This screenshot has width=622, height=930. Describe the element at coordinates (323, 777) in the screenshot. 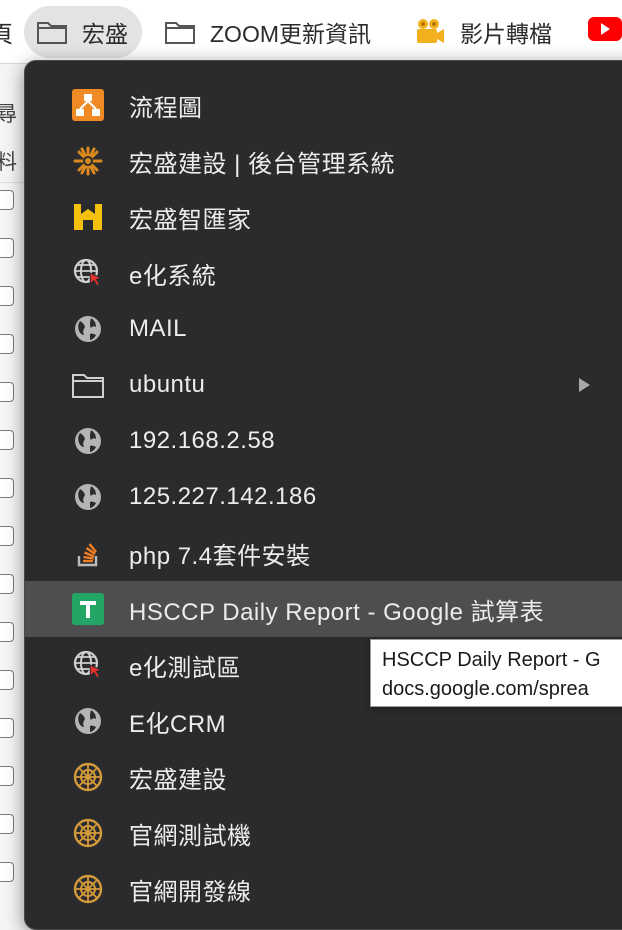

I see `menu-item-hongsheng-construction: 宏盛建設` at that location.